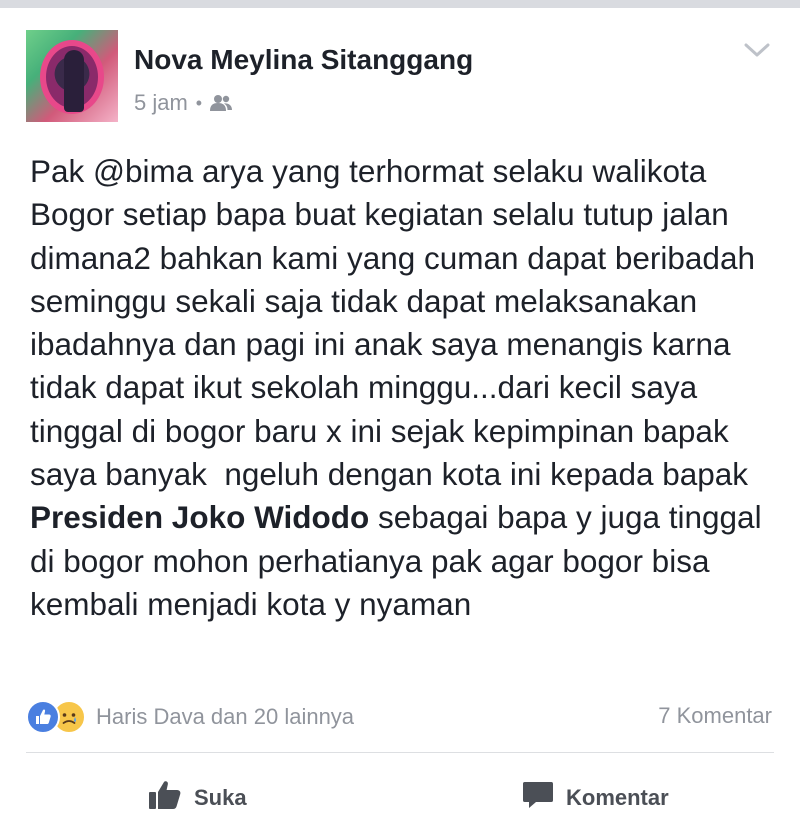 The image size is (800, 839). What do you see at coordinates (221, 103) in the screenshot?
I see `friends-icon` at bounding box center [221, 103].